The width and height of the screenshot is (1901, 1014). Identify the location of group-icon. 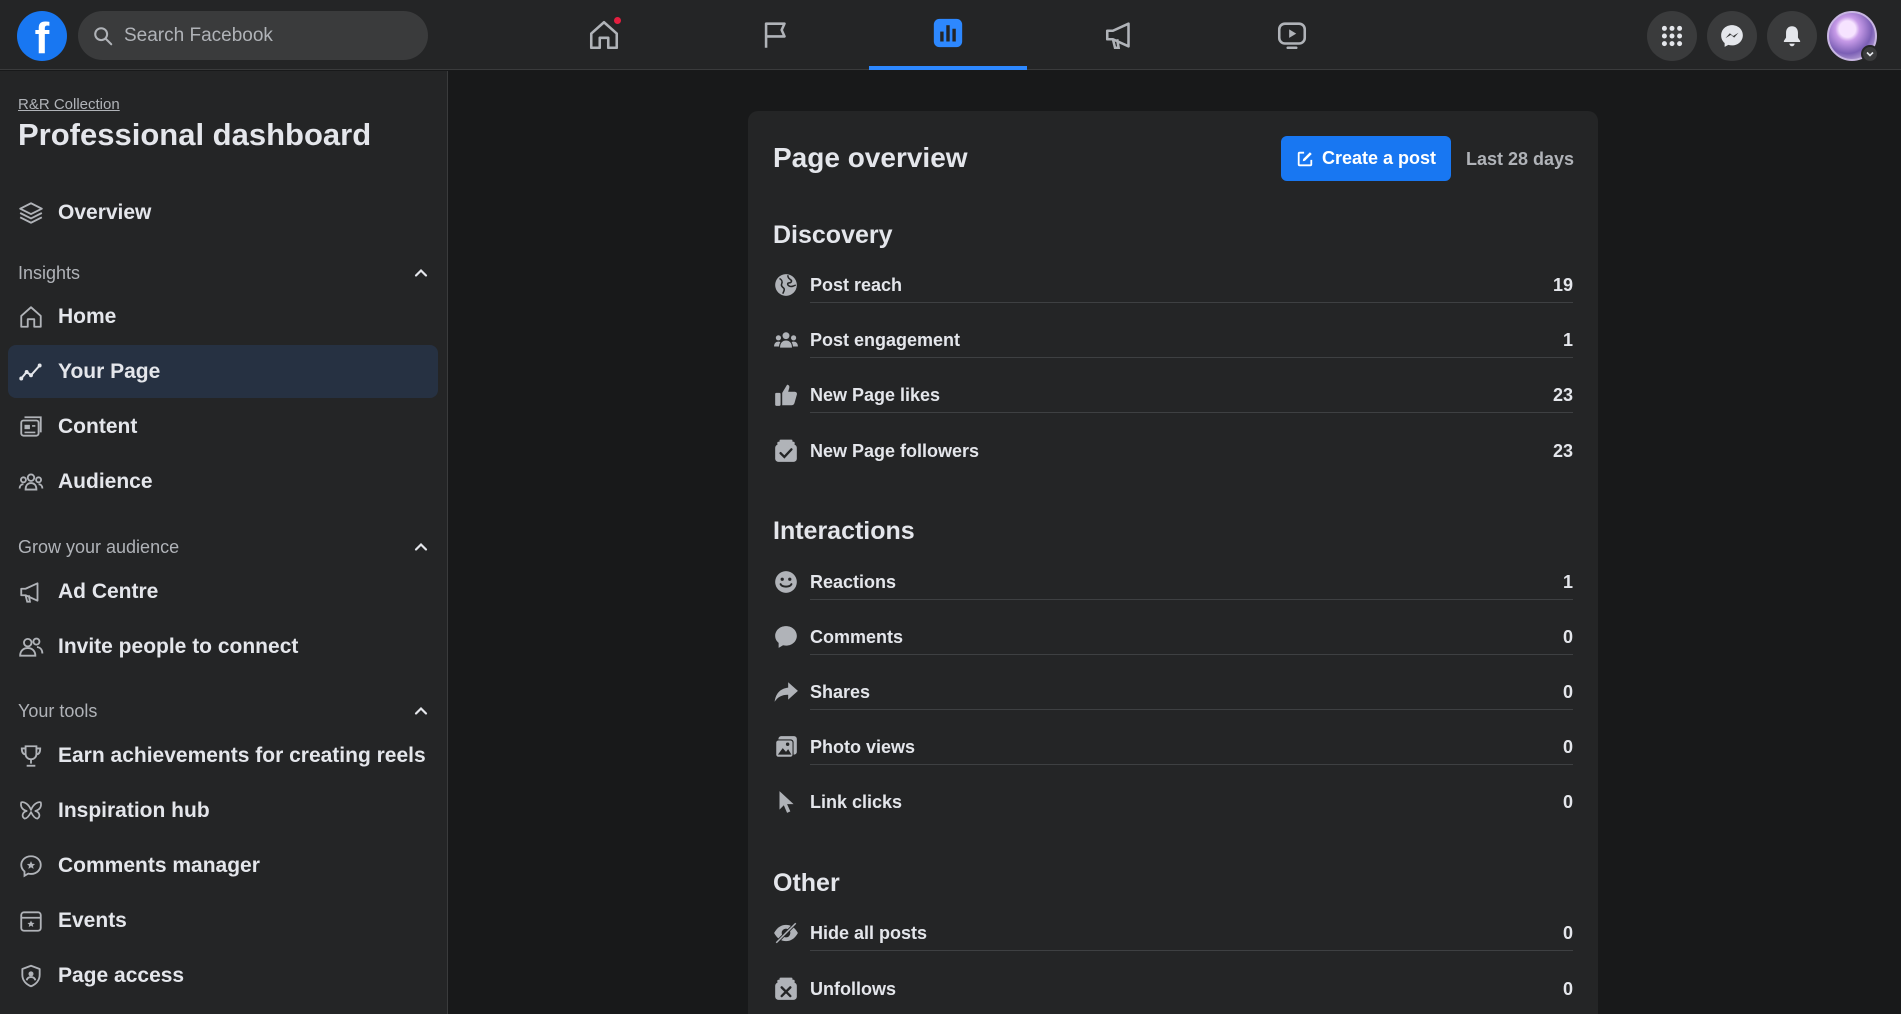
(786, 340).